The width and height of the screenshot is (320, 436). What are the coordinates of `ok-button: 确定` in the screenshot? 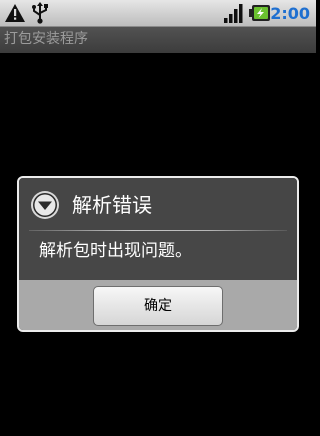 It's located at (158, 306).